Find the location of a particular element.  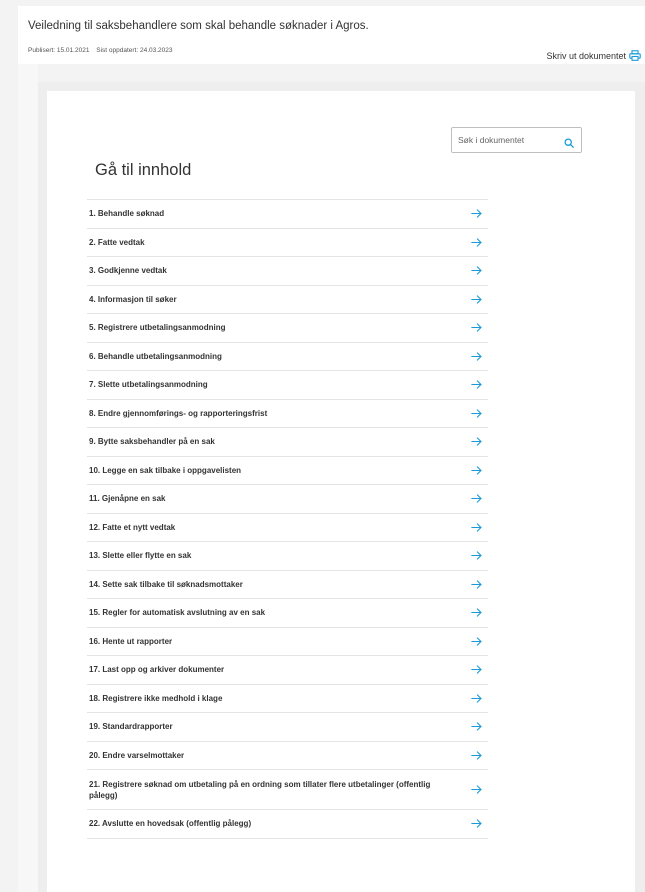

toc-item: 1. Behandle søknad is located at coordinates (287, 214).